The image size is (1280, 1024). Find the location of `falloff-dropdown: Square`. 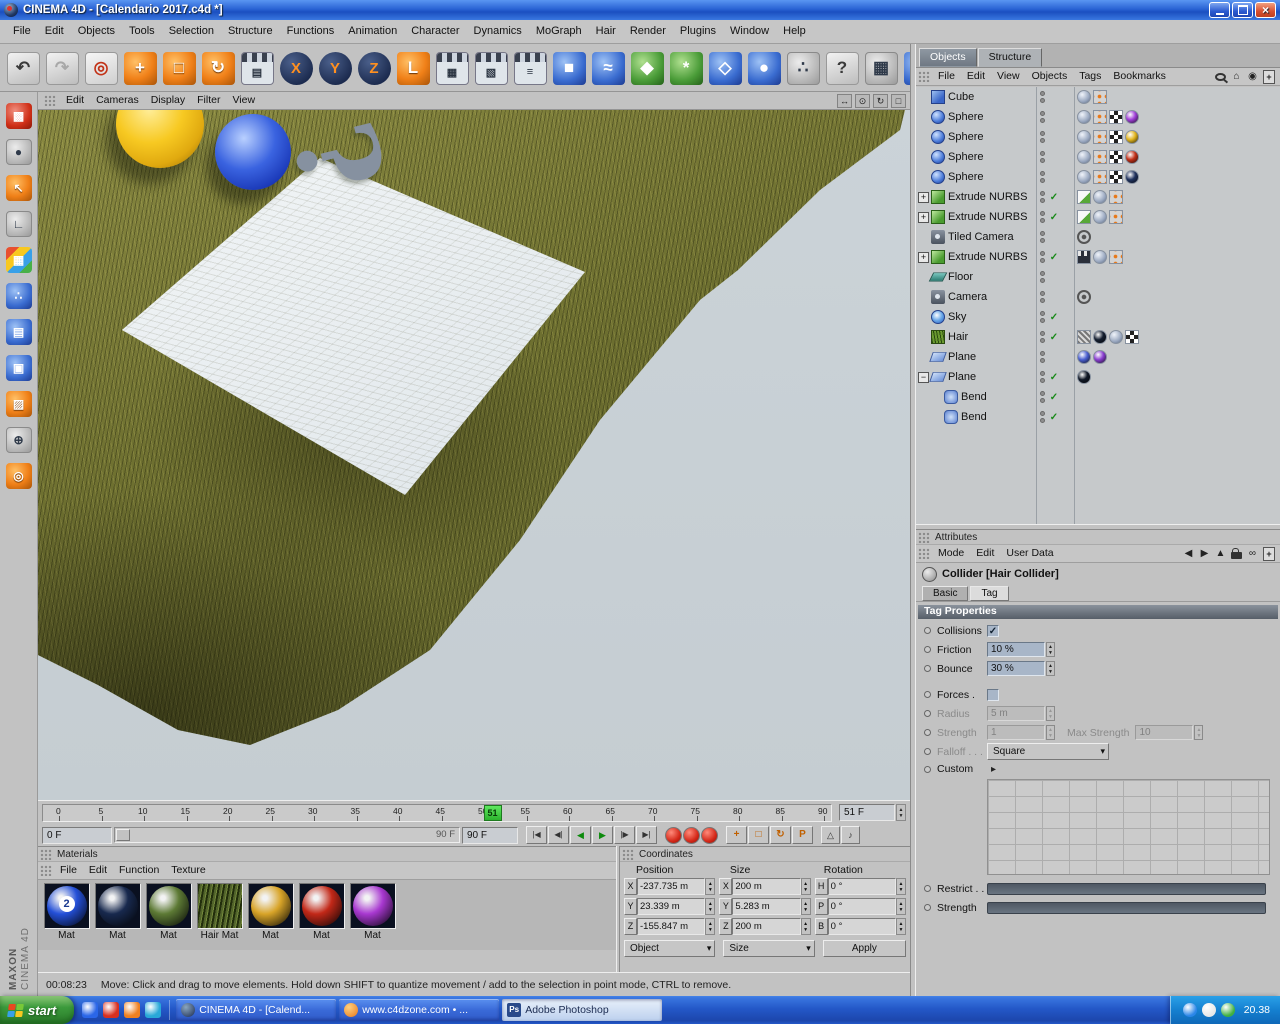

falloff-dropdown: Square is located at coordinates (1048, 751).